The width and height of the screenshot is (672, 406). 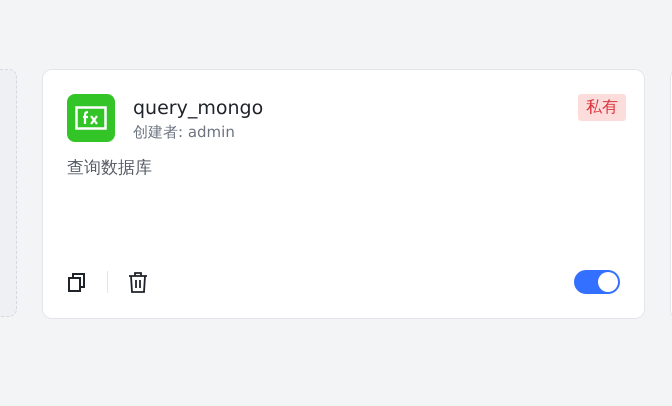 What do you see at coordinates (198, 108) in the screenshot?
I see `plugin-title: query_mongo` at bounding box center [198, 108].